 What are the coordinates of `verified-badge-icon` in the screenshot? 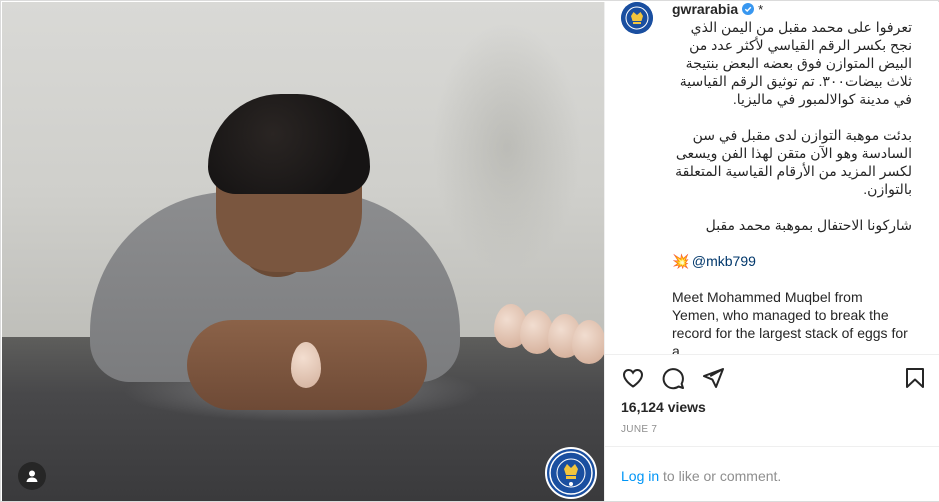 It's located at (748, 9).